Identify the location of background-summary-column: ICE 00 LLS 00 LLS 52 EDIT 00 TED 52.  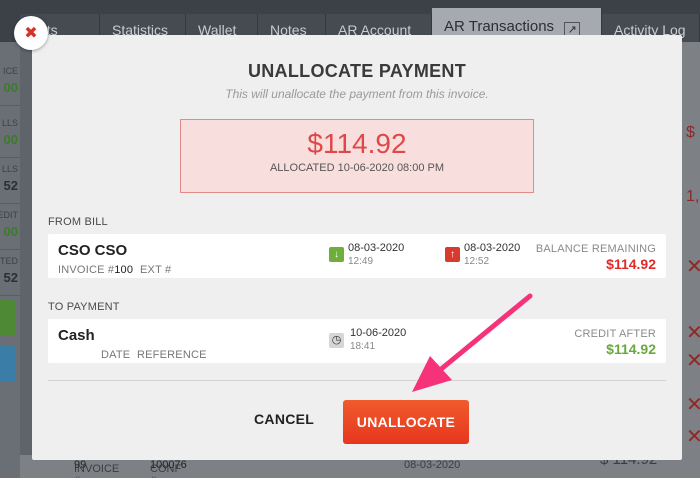
(10, 260).